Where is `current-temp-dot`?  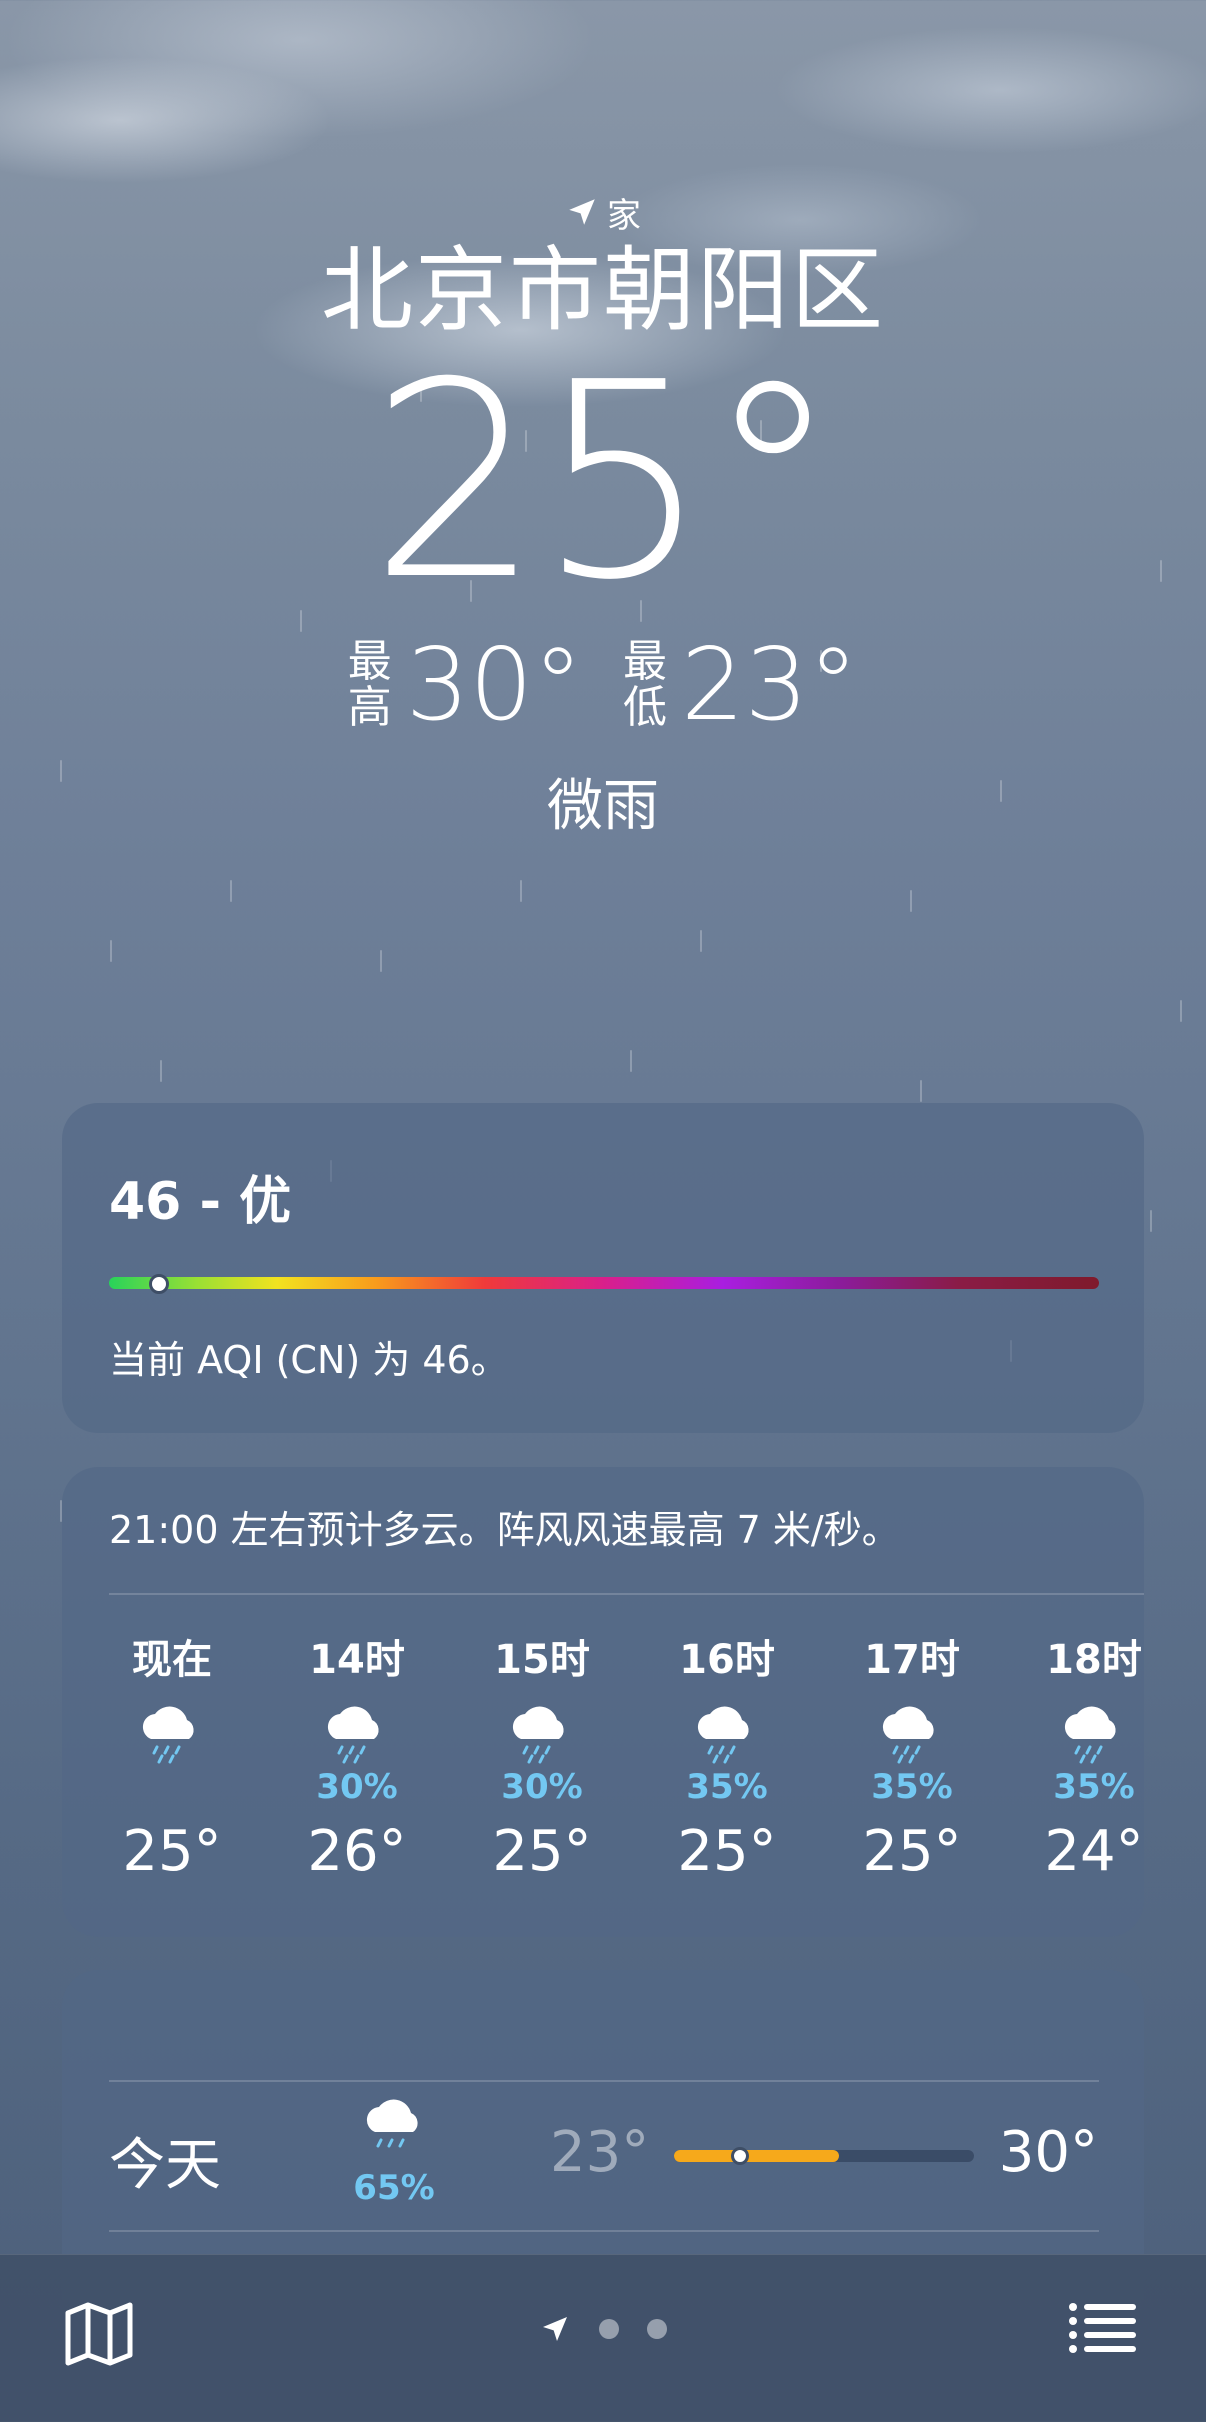 current-temp-dot is located at coordinates (740, 2156).